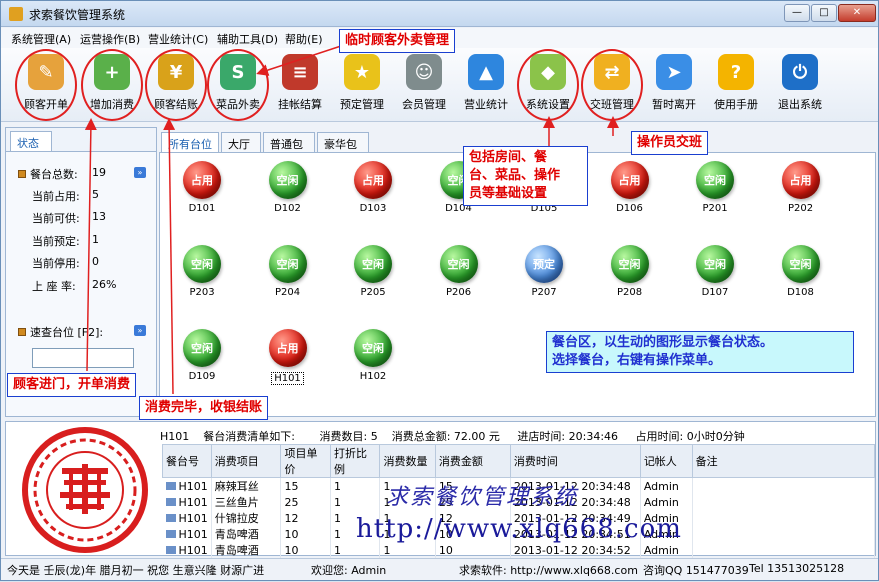  Describe the element at coordinates (246, 461) in the screenshot. I see `column-header: 消费项目` at that location.